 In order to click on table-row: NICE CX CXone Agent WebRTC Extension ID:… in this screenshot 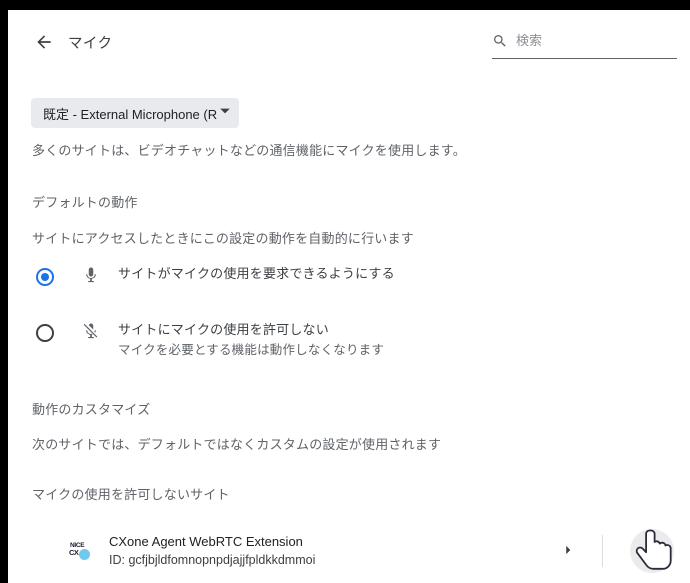, I will do `click(349, 551)`.